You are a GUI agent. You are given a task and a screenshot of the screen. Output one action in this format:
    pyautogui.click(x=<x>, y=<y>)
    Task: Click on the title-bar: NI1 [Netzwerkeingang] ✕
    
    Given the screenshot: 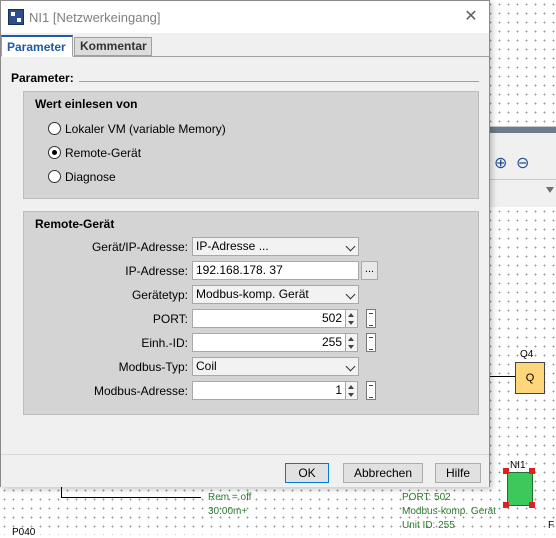 What is the action you would take?
    pyautogui.click(x=245, y=17)
    